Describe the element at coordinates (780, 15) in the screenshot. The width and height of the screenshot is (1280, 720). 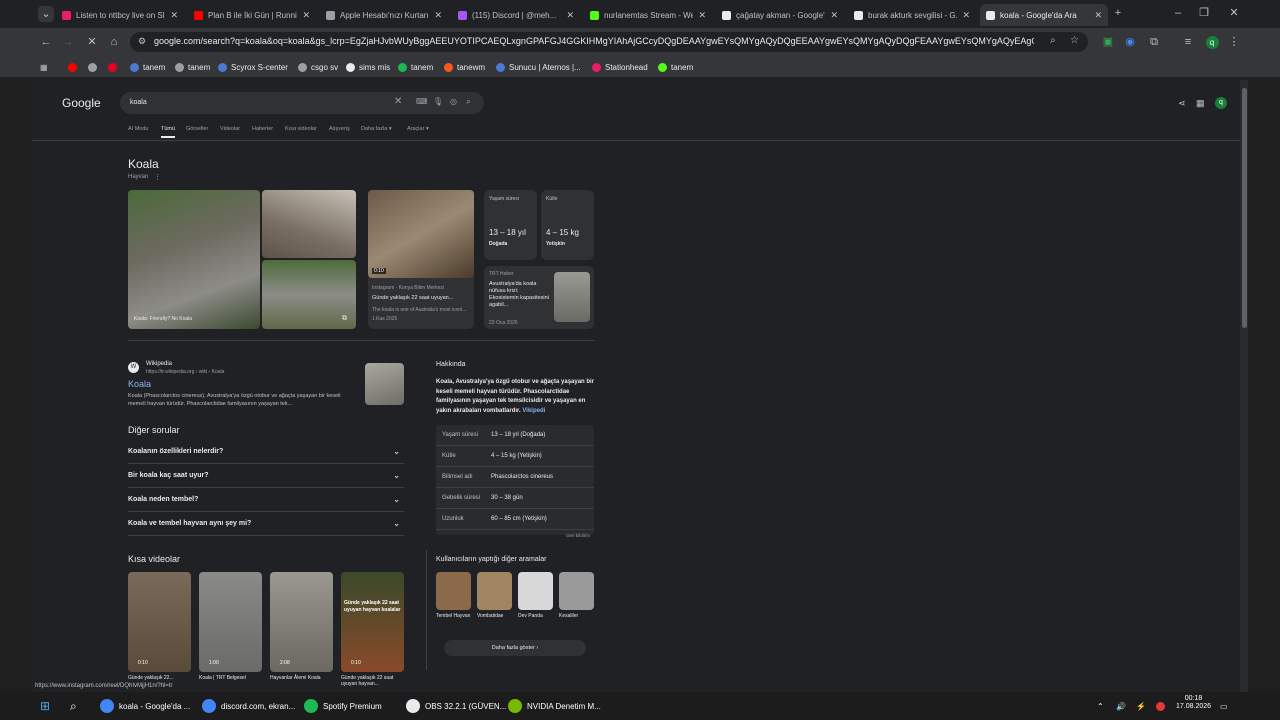
I see `browser-tab: çağatay akman - Google'... ✕` at that location.